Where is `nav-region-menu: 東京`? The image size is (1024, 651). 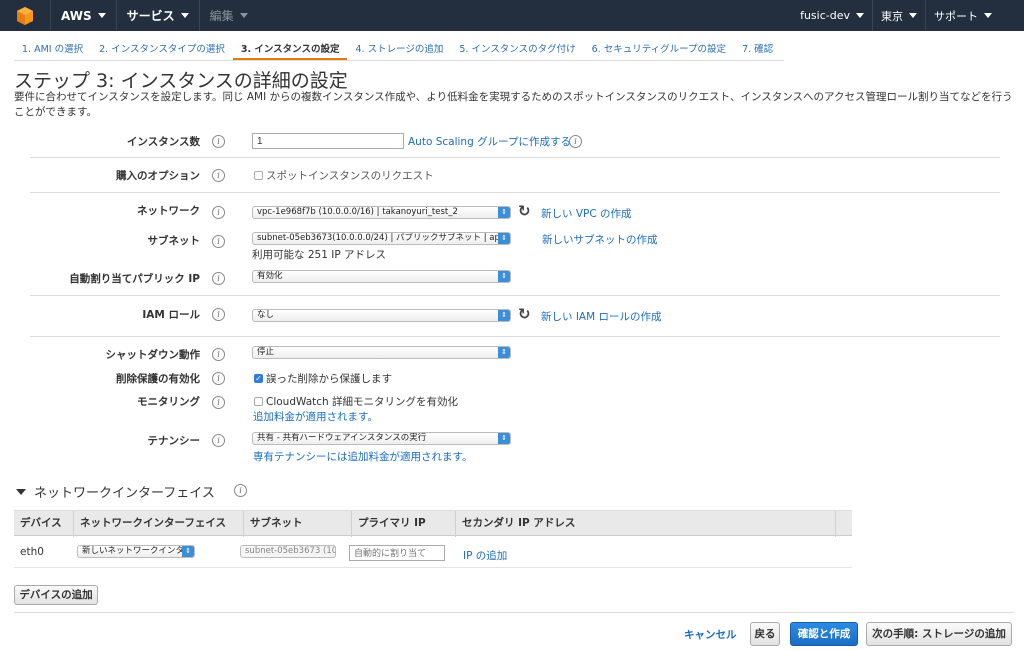 nav-region-menu: 東京 is located at coordinates (898, 15).